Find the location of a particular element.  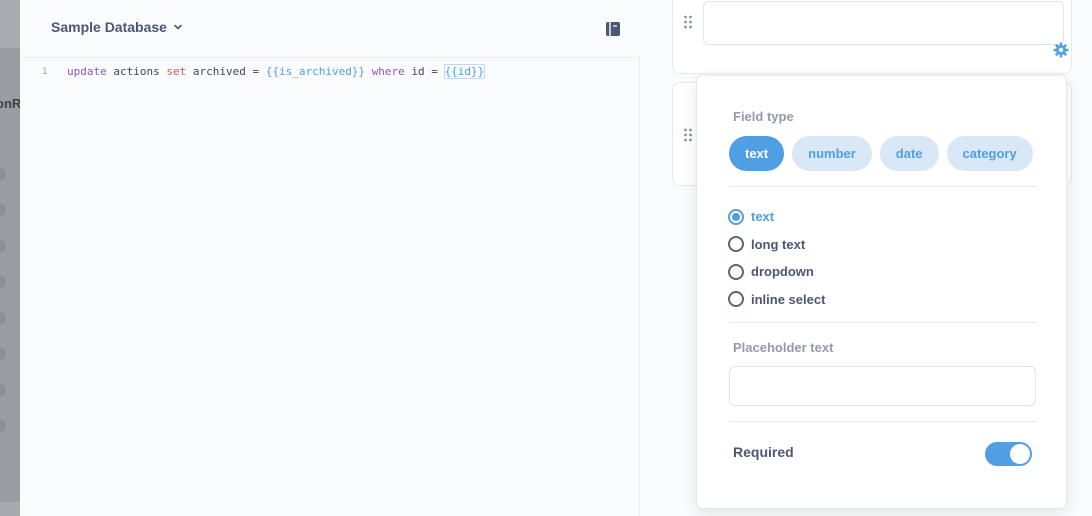

parameter-card is located at coordinates (872, 37).